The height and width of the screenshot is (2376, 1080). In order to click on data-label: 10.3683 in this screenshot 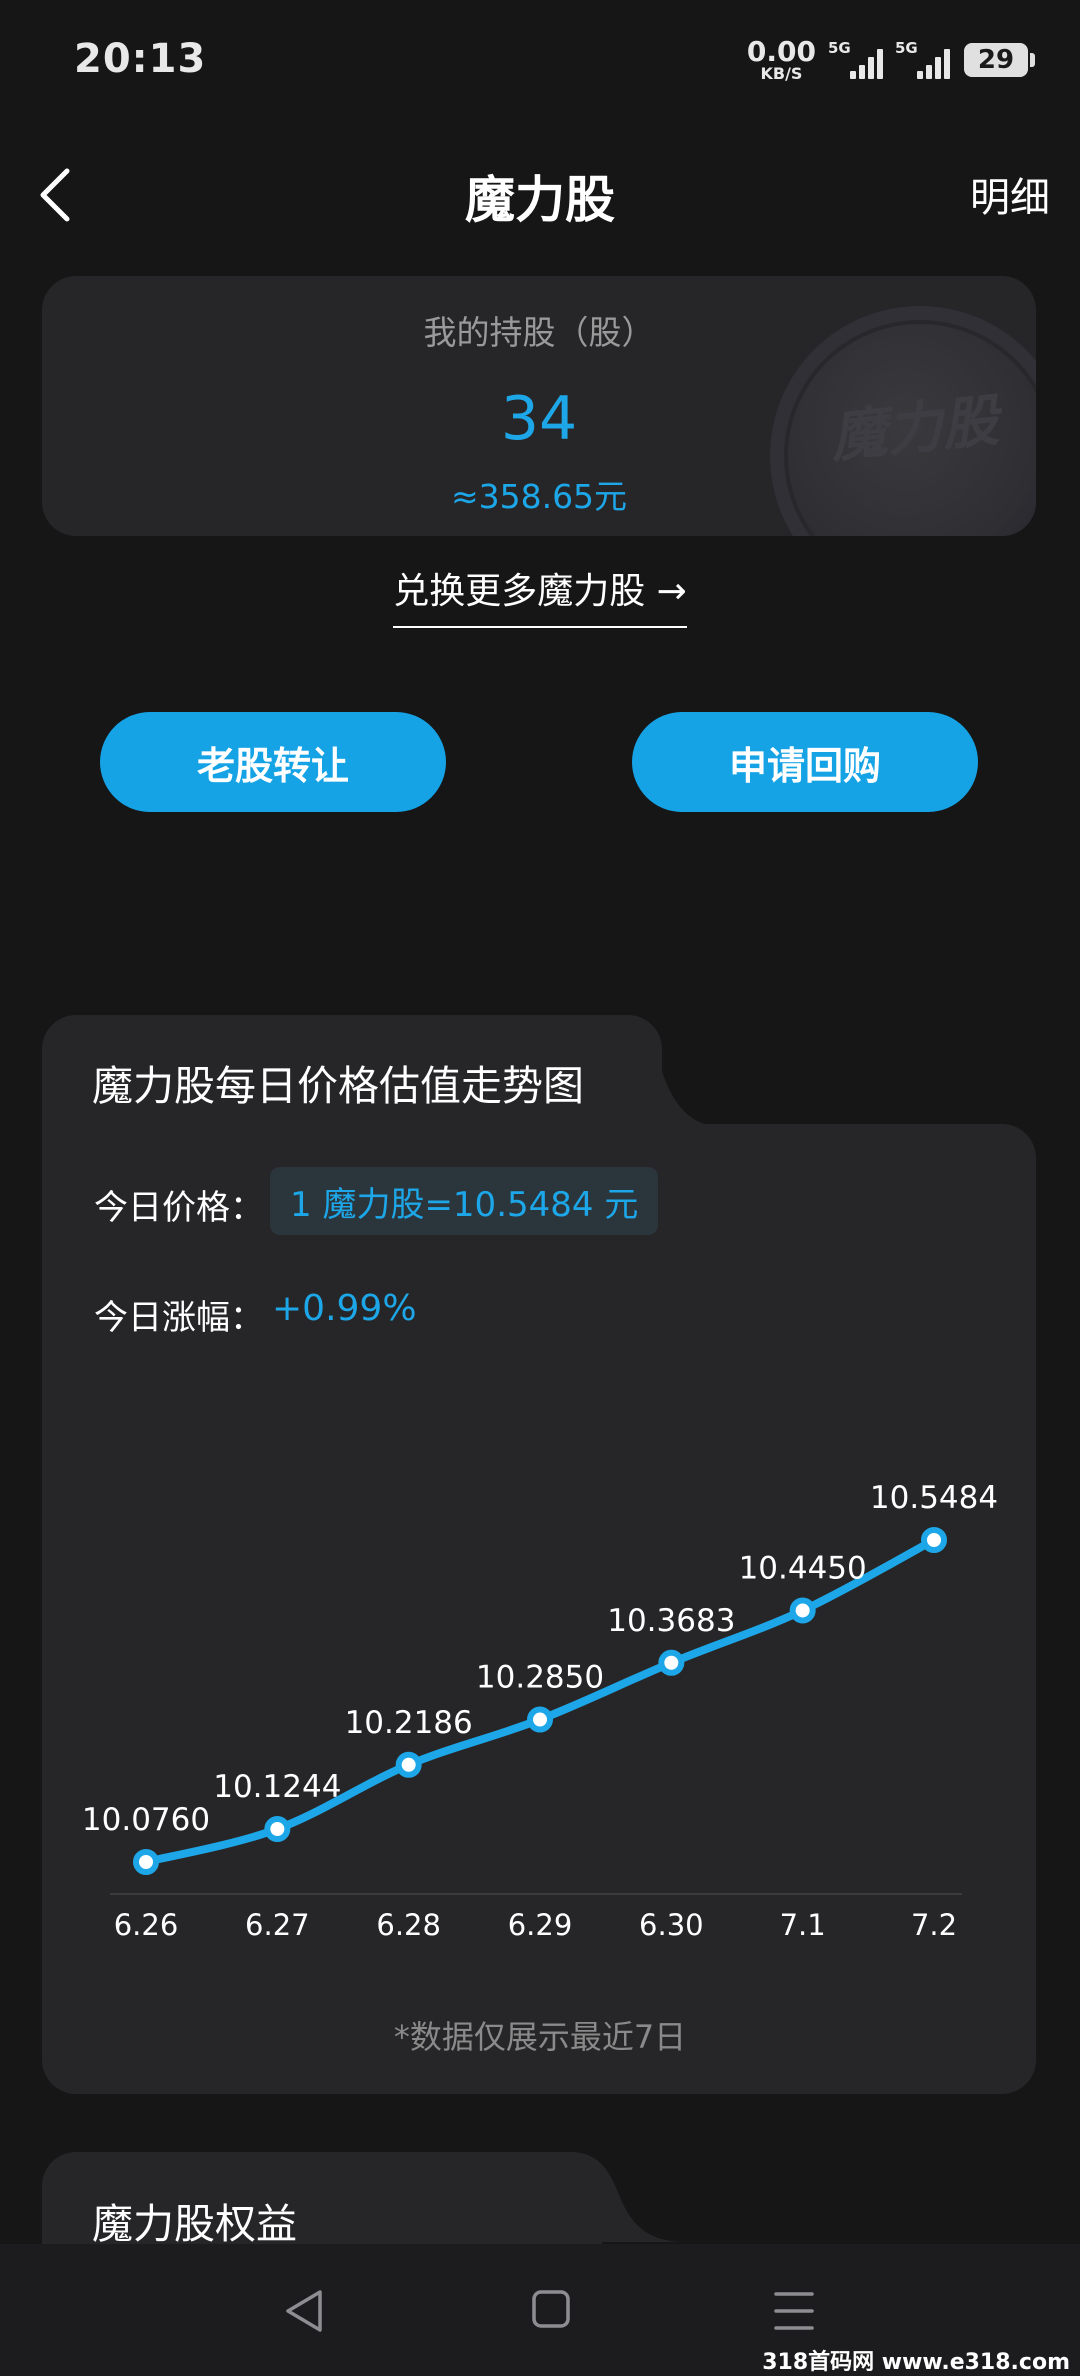, I will do `click(671, 1621)`.